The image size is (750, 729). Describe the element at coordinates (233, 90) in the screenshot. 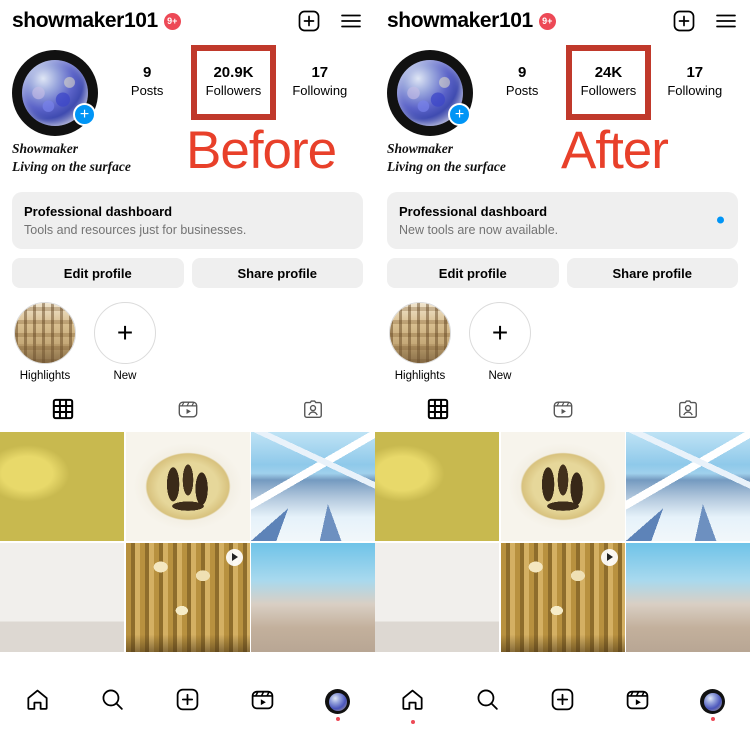

I see `stat-label: Followers` at that location.